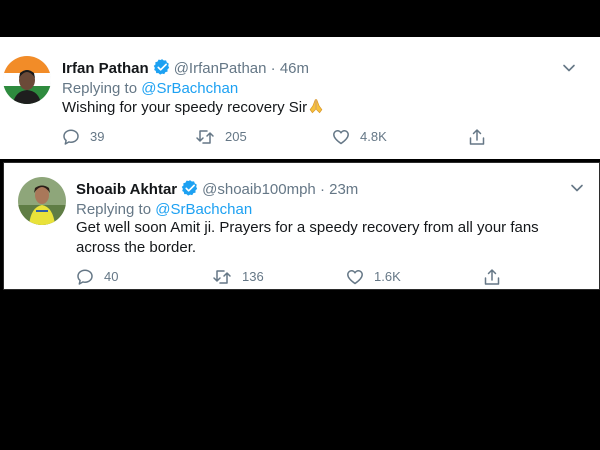  I want to click on timestamp: 23m, so click(343, 189).